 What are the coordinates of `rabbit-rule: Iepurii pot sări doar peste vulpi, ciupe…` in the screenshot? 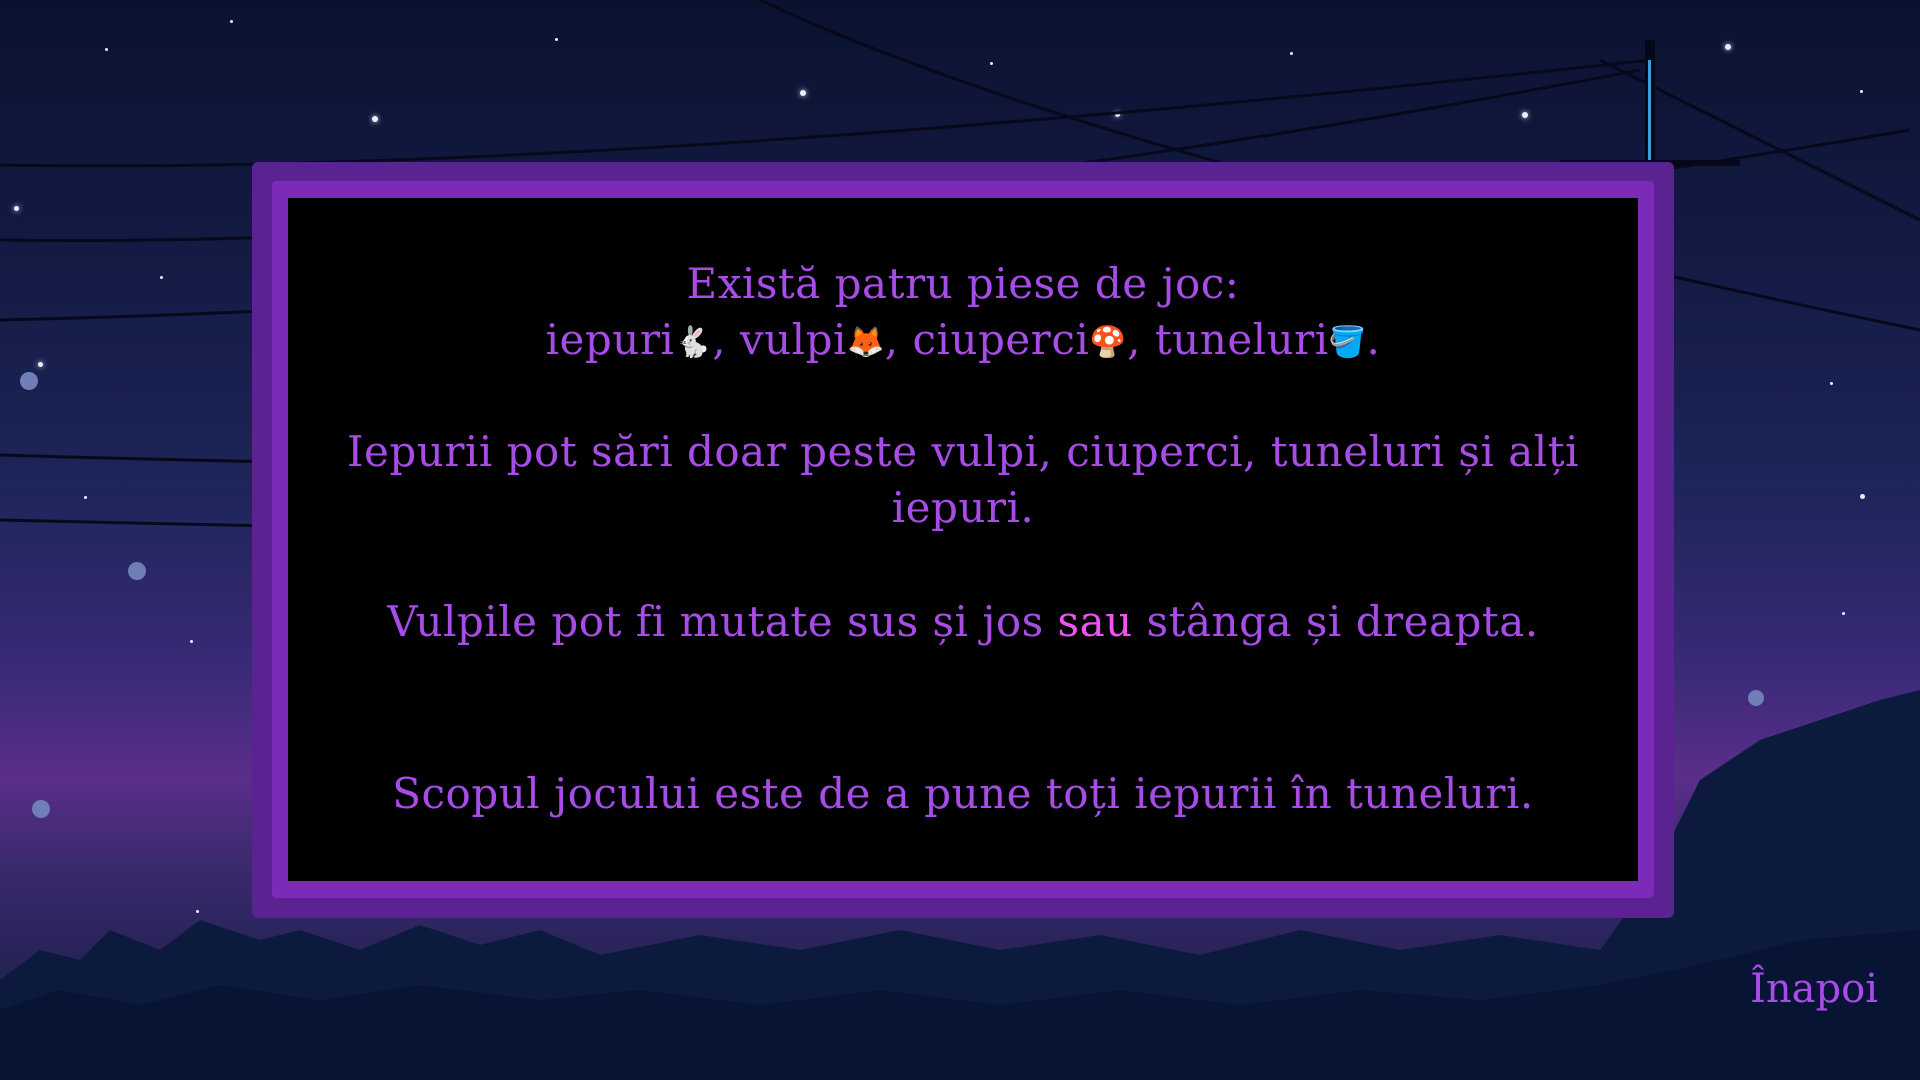 It's located at (963, 479).